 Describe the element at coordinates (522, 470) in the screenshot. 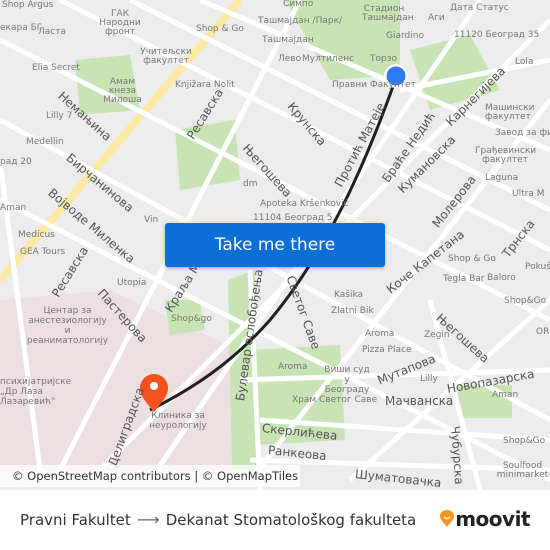

I see `poi-label: Soulfood minimarket` at that location.